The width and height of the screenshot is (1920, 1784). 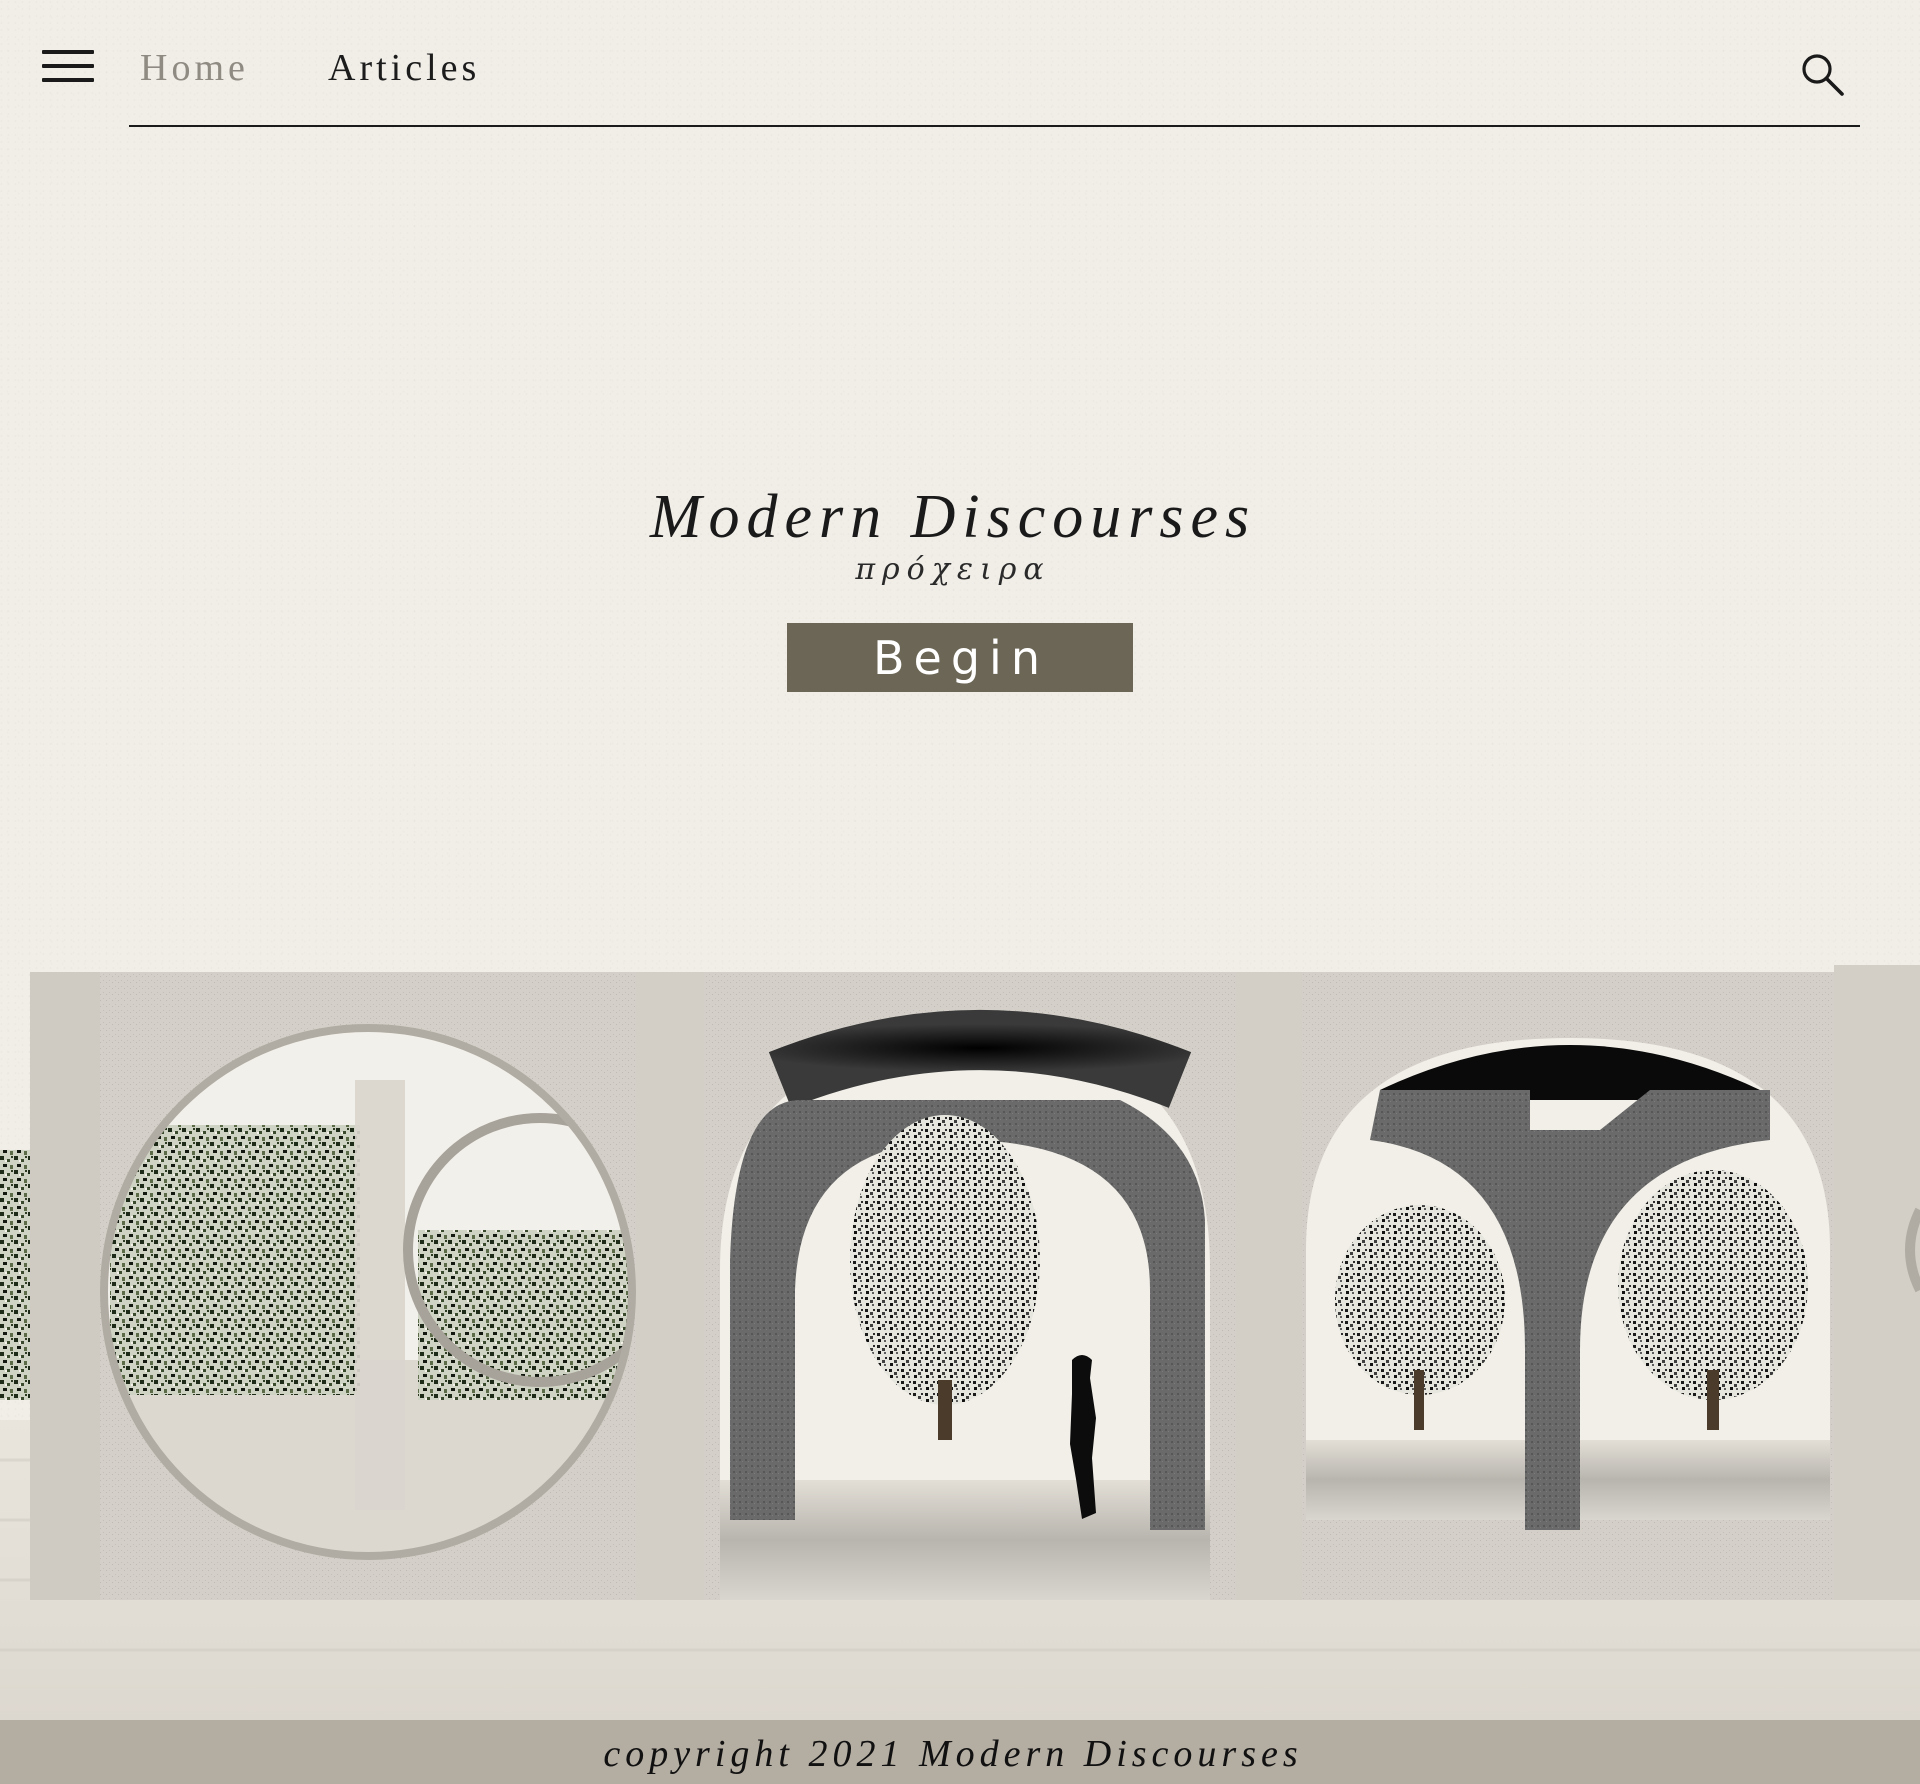 I want to click on nav-link-articles: Articles, so click(x=404, y=68).